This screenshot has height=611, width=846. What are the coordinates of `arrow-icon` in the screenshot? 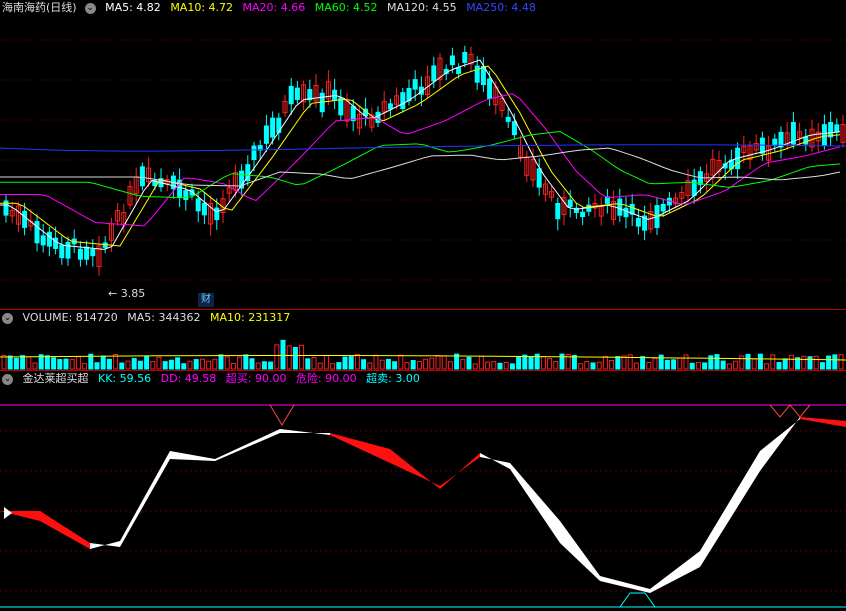 It's located at (8, 513).